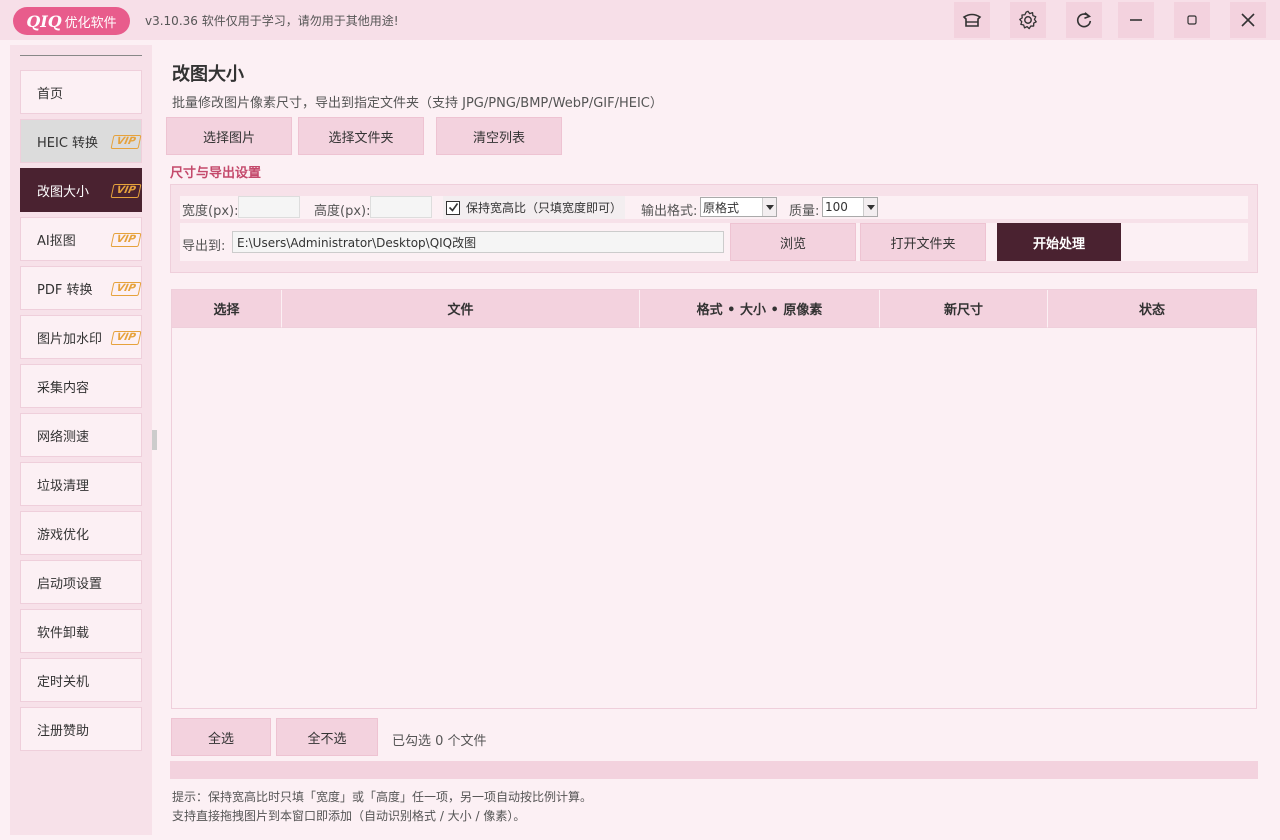  What do you see at coordinates (361, 136) in the screenshot?
I see `select-folder-button: 选择文件夹` at bounding box center [361, 136].